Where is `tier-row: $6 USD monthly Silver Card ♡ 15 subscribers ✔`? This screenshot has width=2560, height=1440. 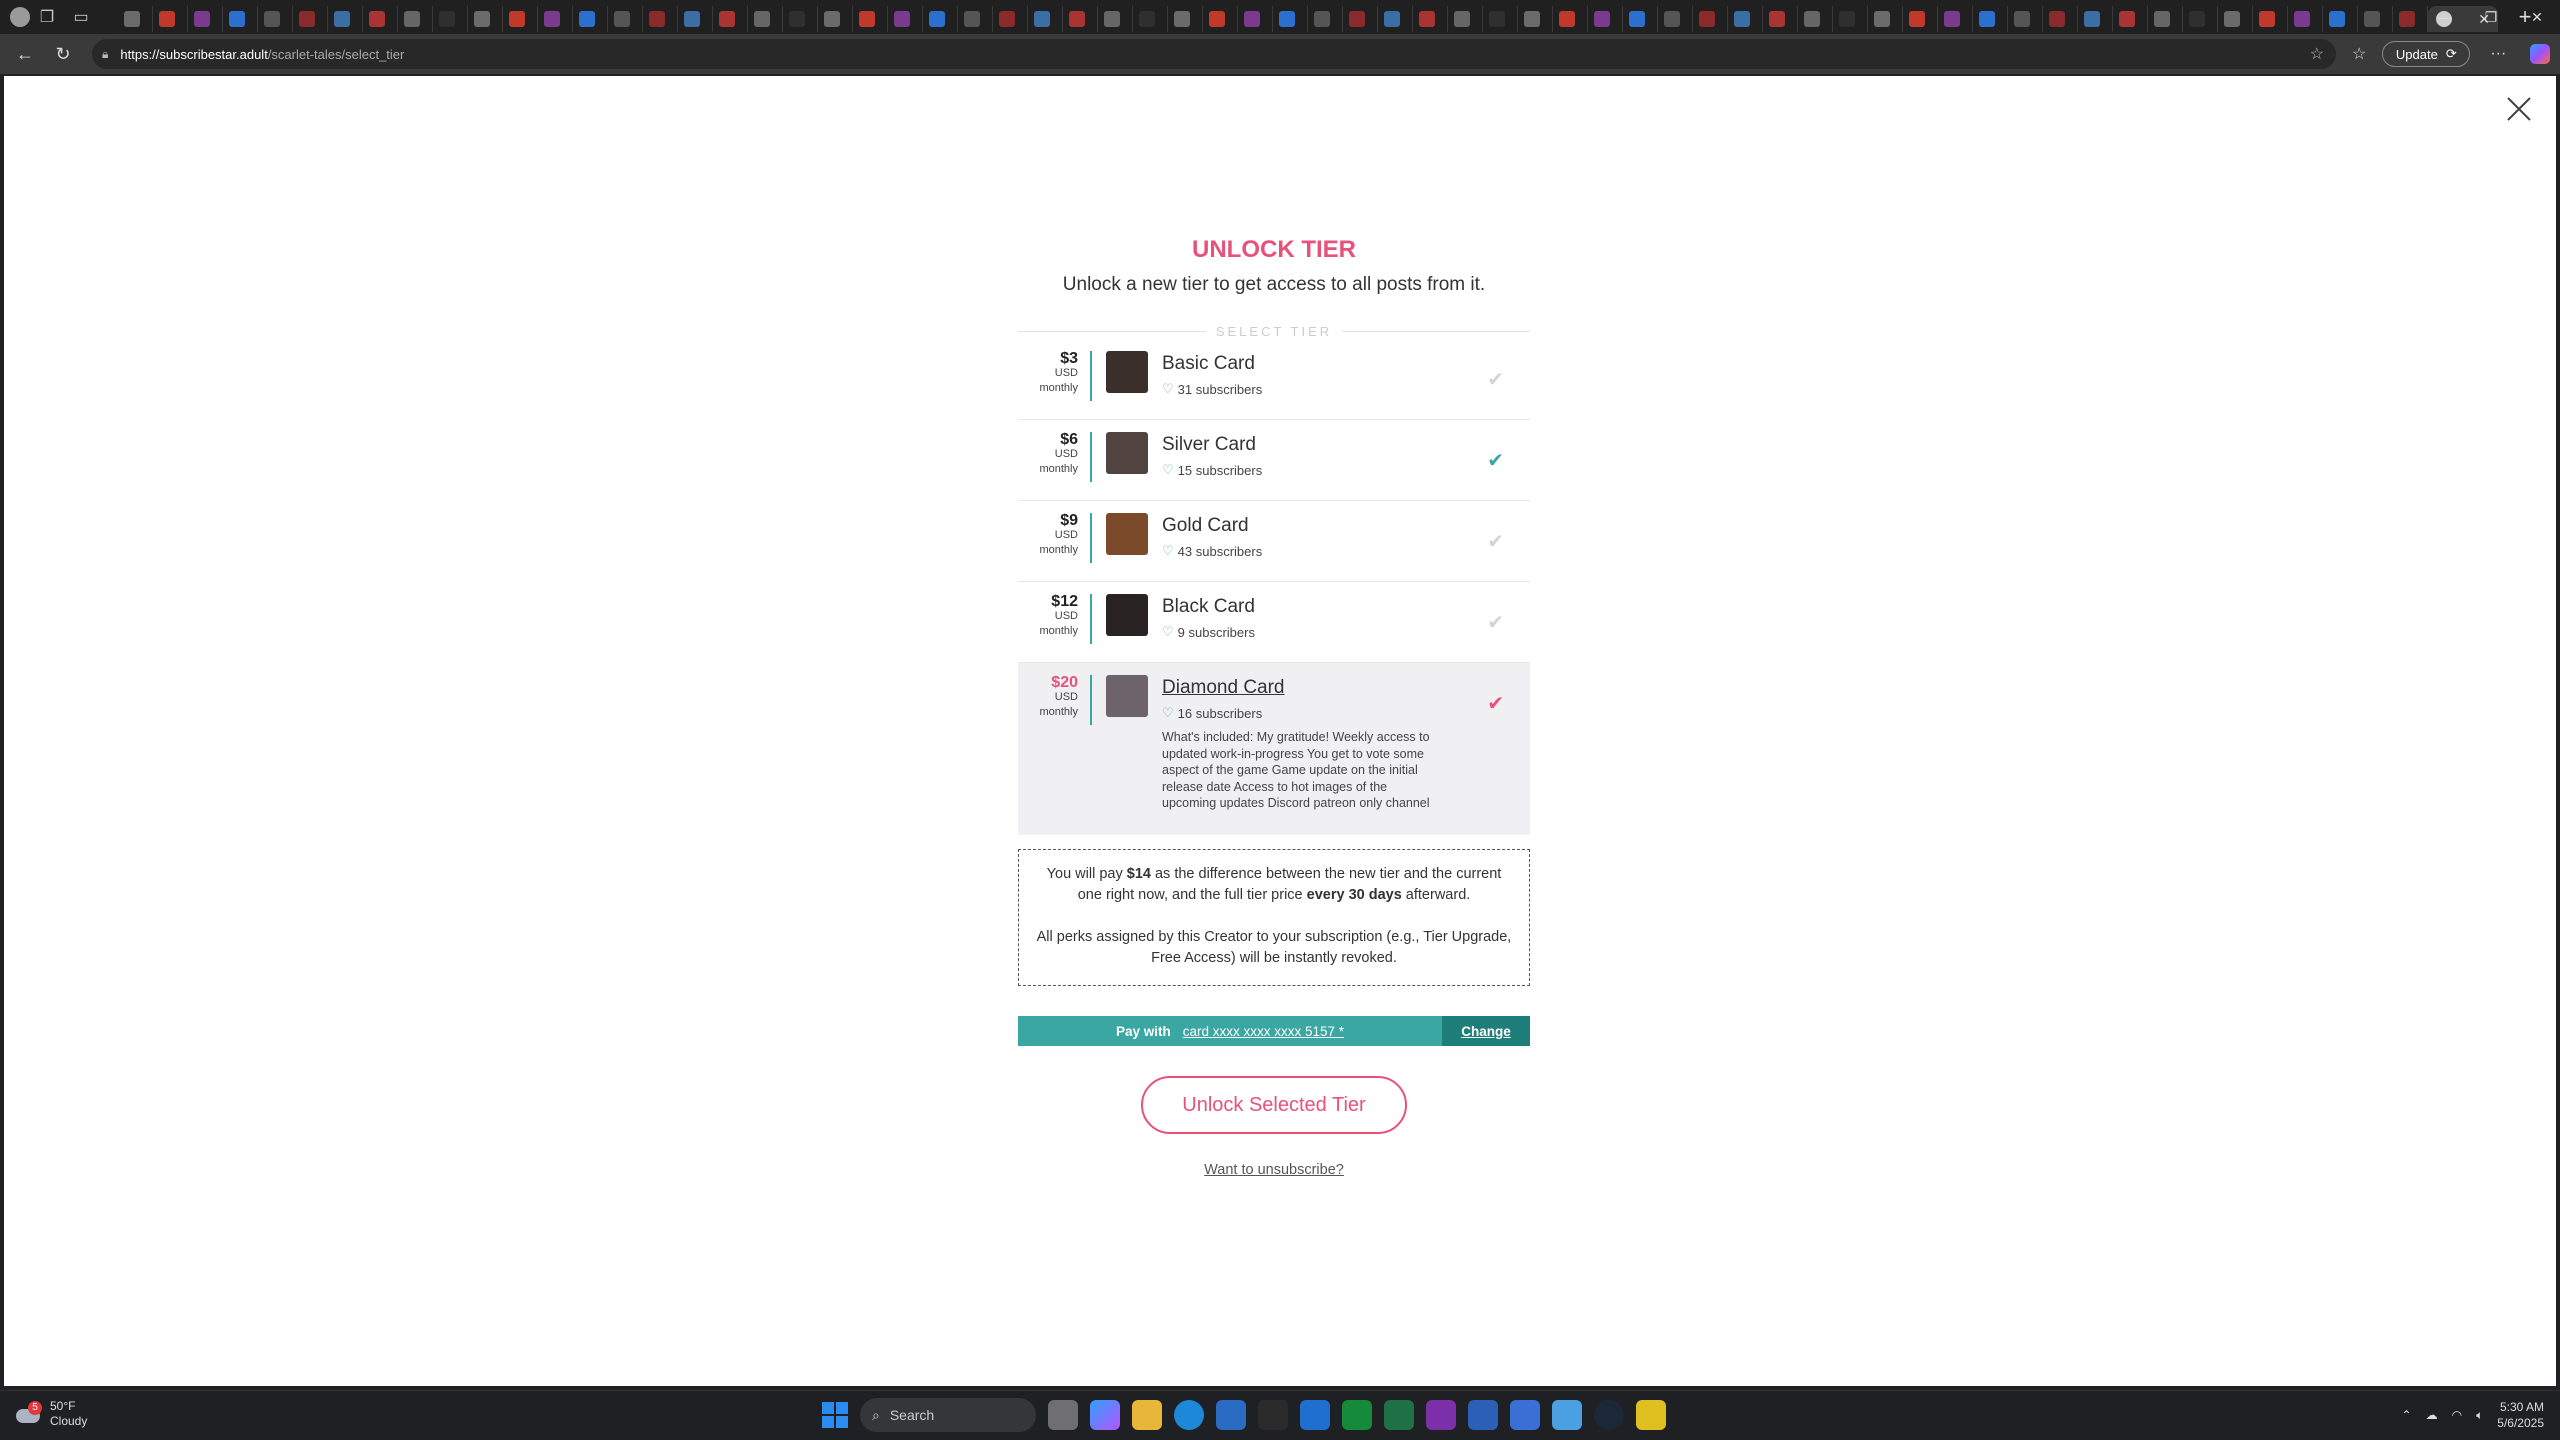
tier-row: $6 USD monthly Silver Card ♡ 15 subscribers ✔ is located at coordinates (1274, 460).